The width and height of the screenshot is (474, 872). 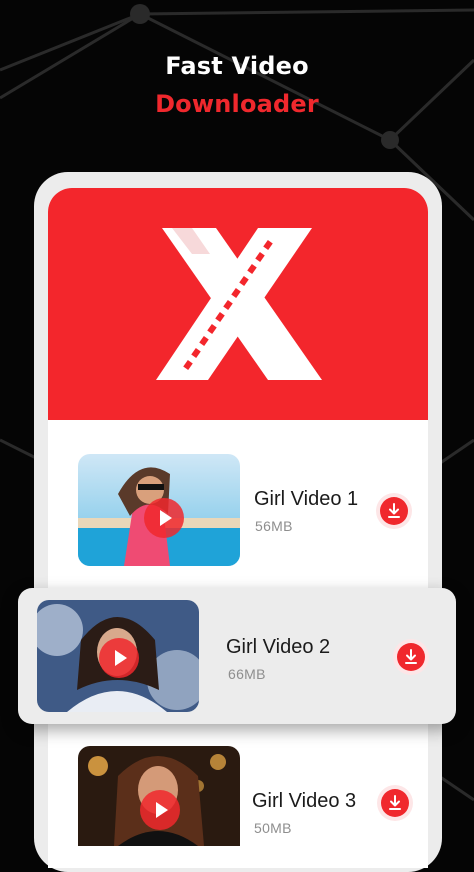 What do you see at coordinates (306, 499) in the screenshot?
I see `video-title: Girl Video 1` at bounding box center [306, 499].